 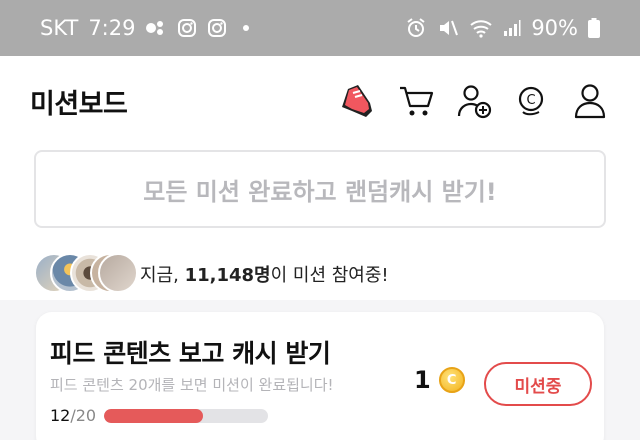 I want to click on coin-icon: C, so click(x=451, y=380).